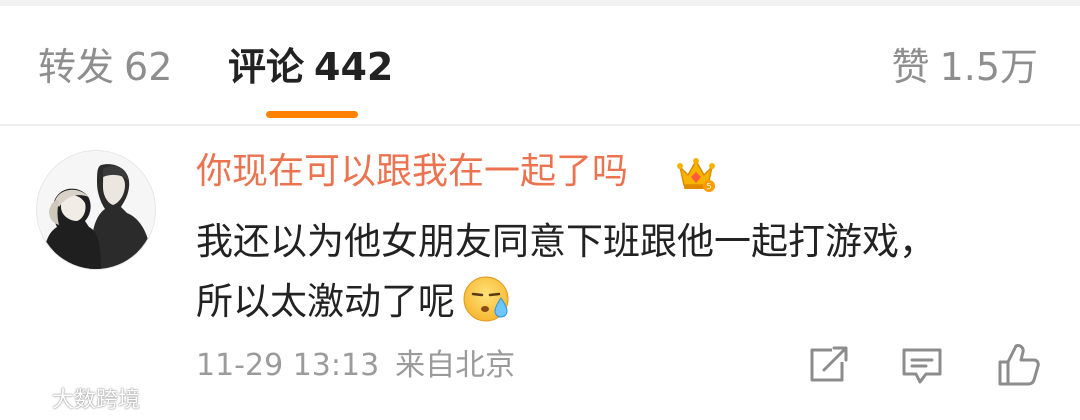  Describe the element at coordinates (540, 125) in the screenshot. I see `header-divider` at that location.